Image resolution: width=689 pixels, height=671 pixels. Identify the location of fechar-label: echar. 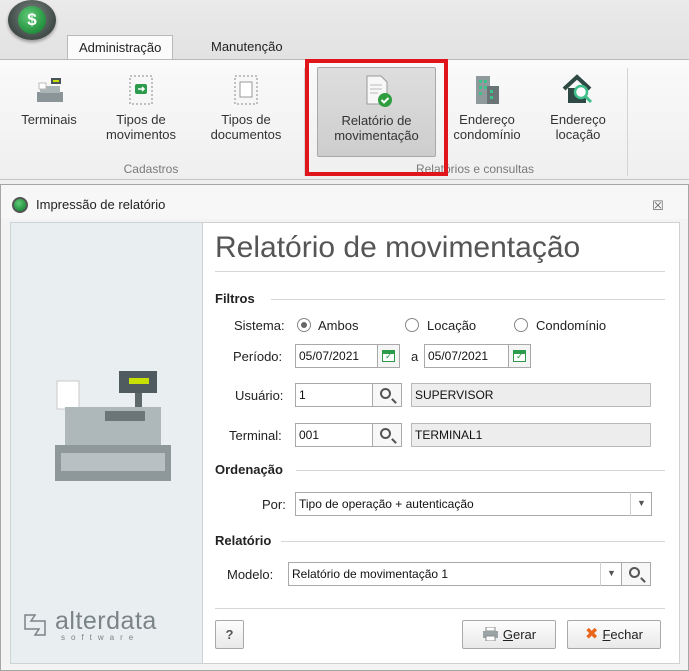
(626, 634).